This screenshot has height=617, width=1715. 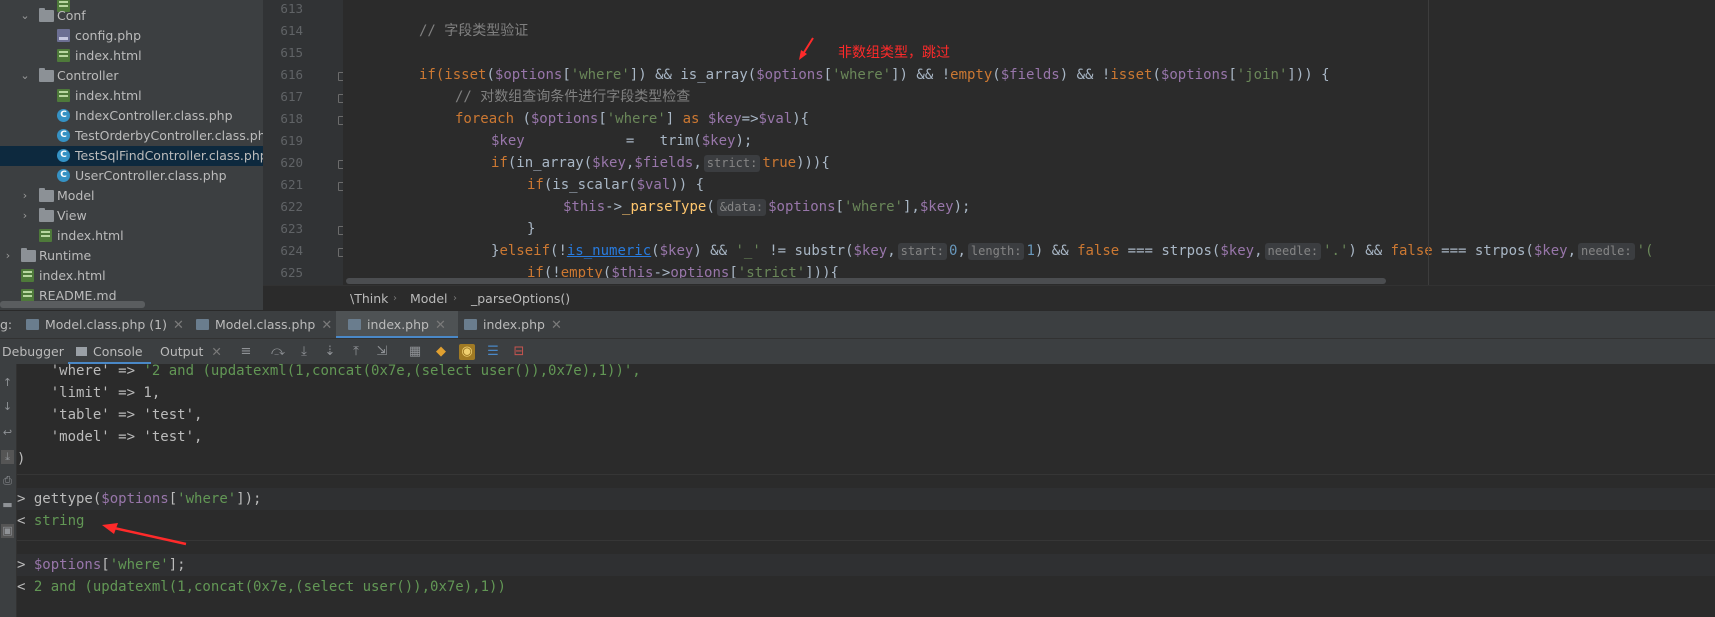 I want to click on line-number: 615, so click(x=291, y=52).